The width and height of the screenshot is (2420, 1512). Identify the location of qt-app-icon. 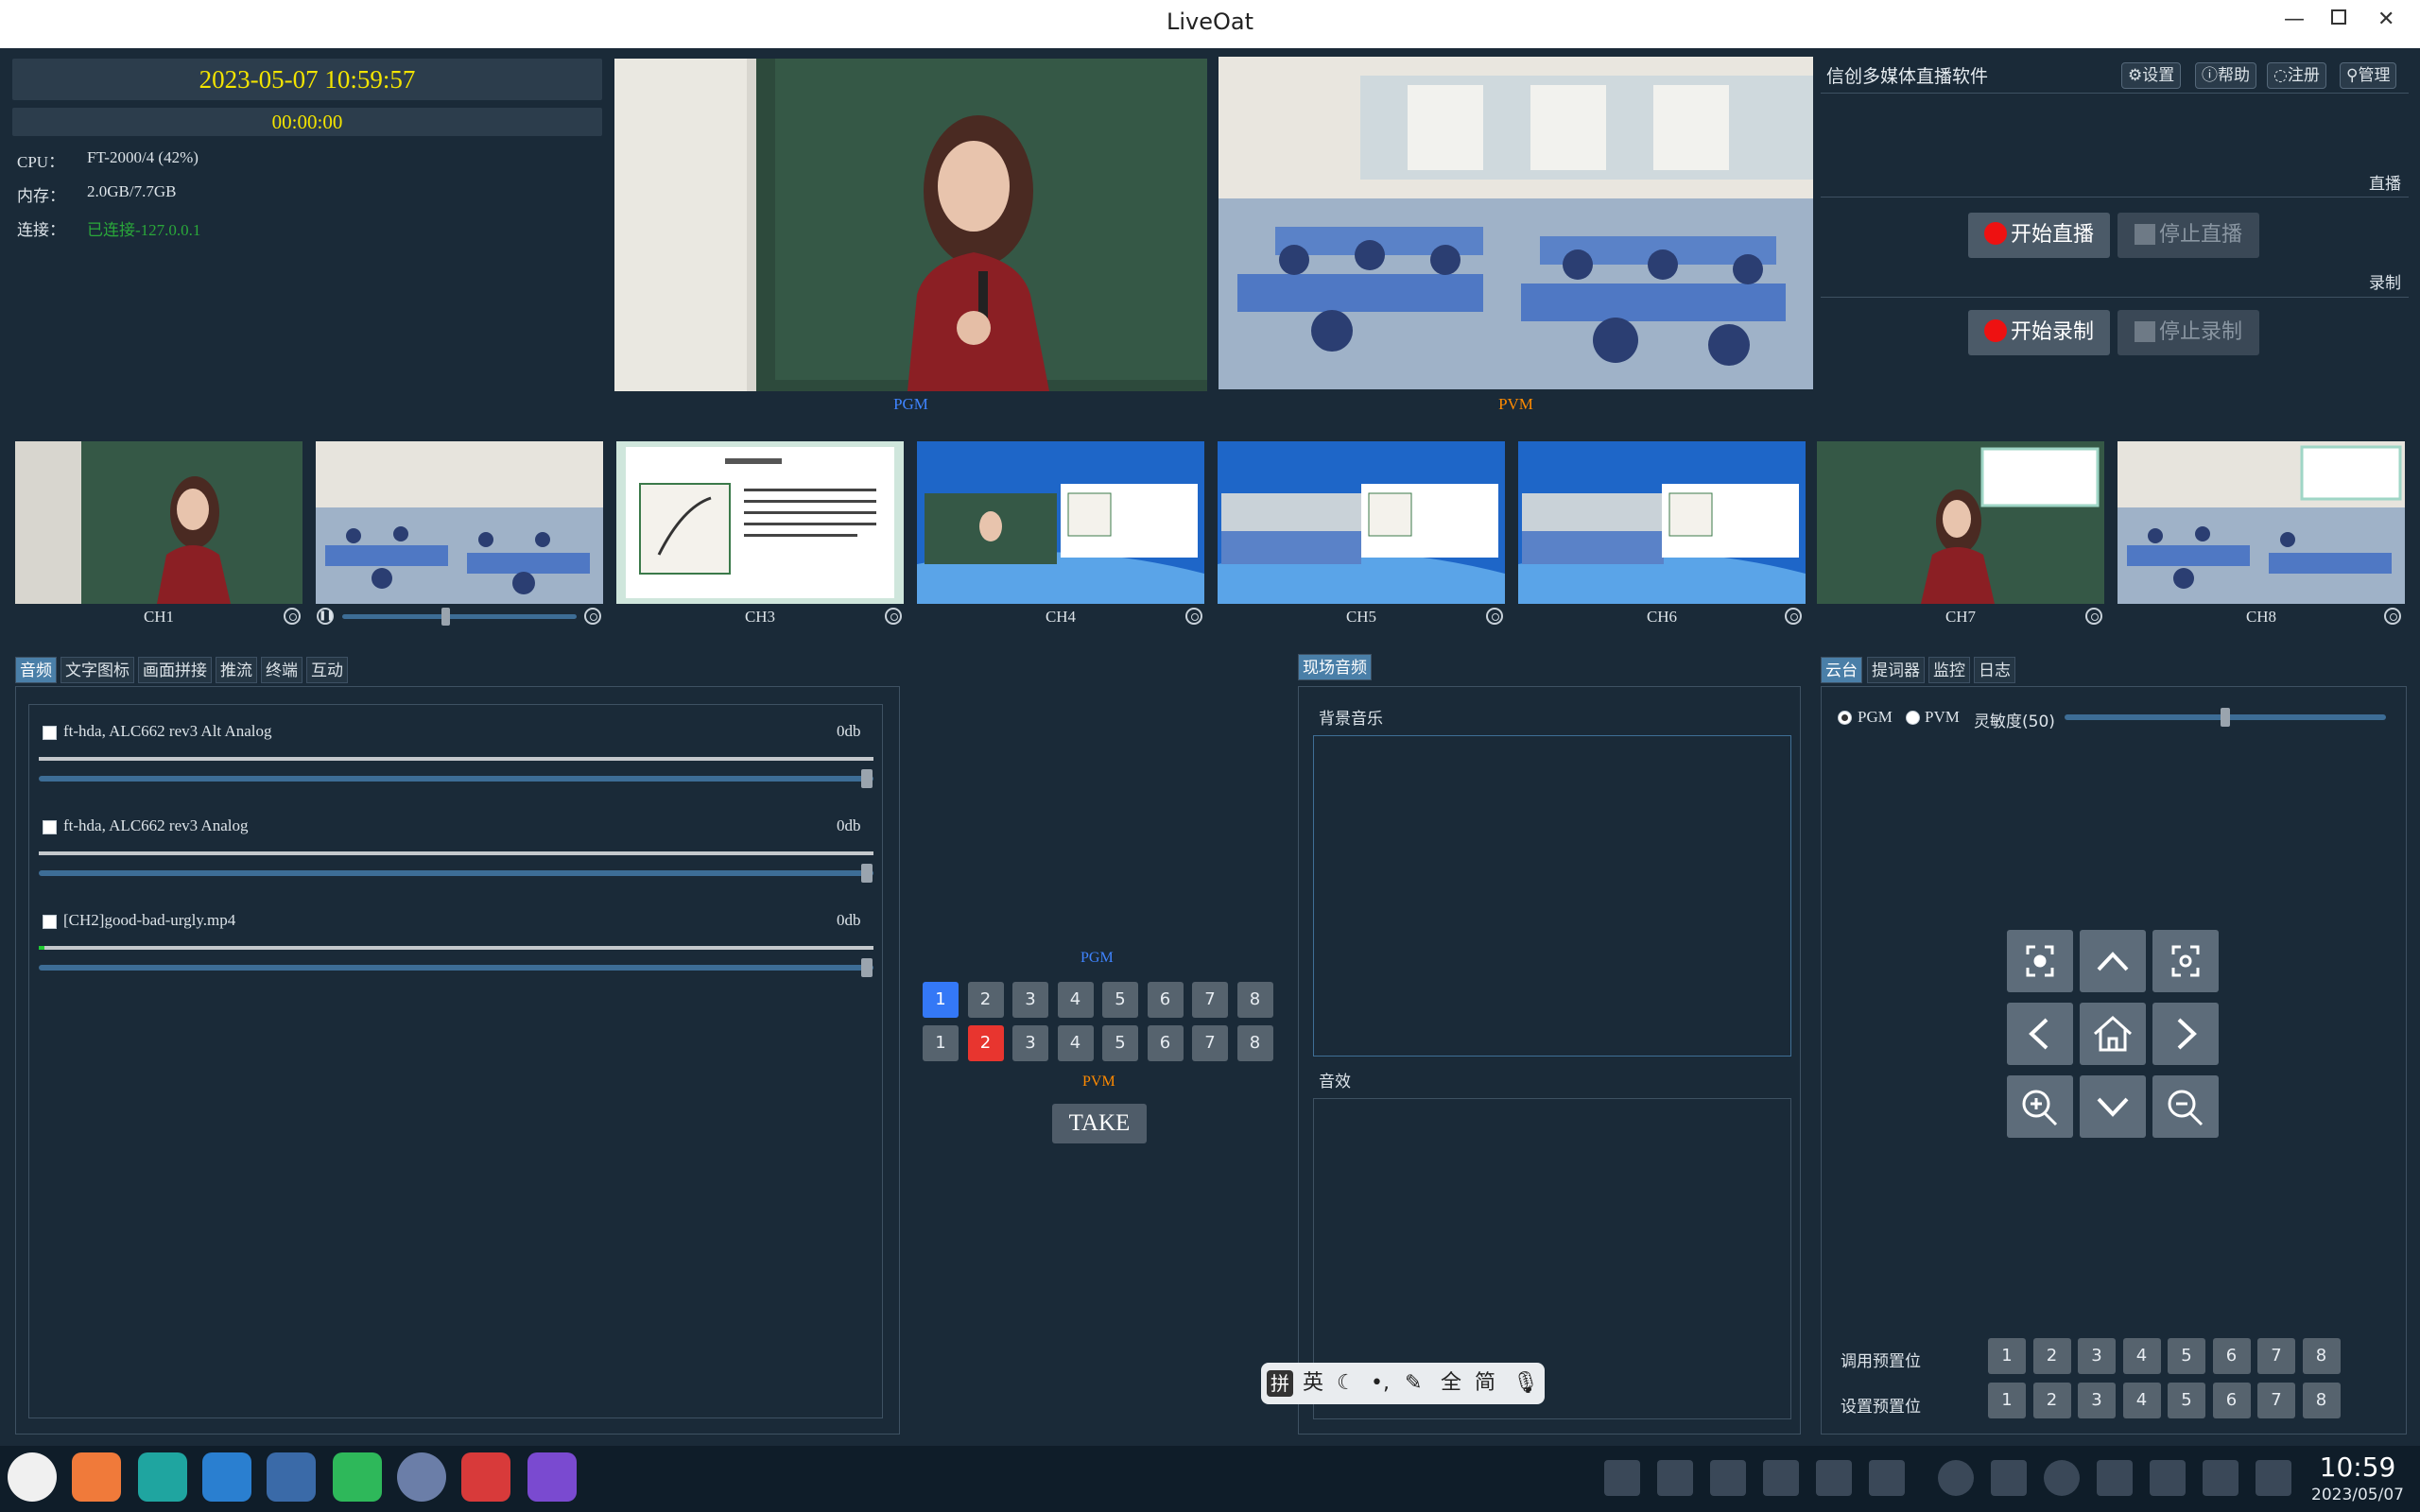
(357, 1477).